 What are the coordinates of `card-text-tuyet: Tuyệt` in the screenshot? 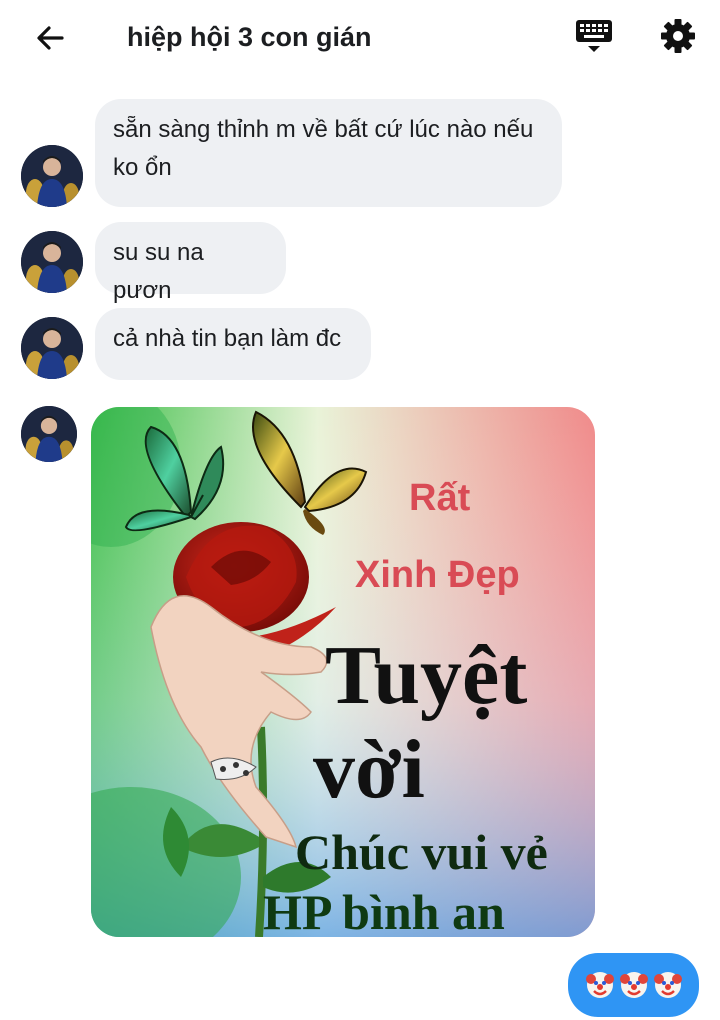 It's located at (426, 675).